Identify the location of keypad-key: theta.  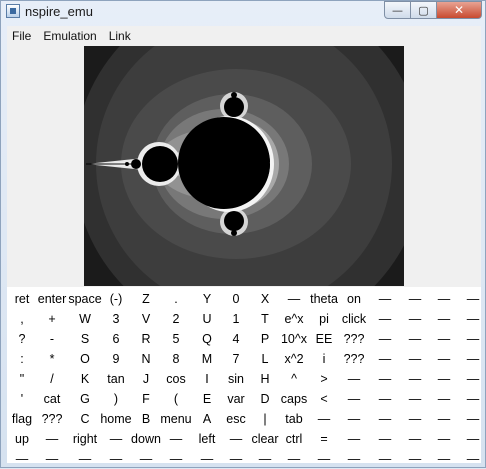
(324, 299).